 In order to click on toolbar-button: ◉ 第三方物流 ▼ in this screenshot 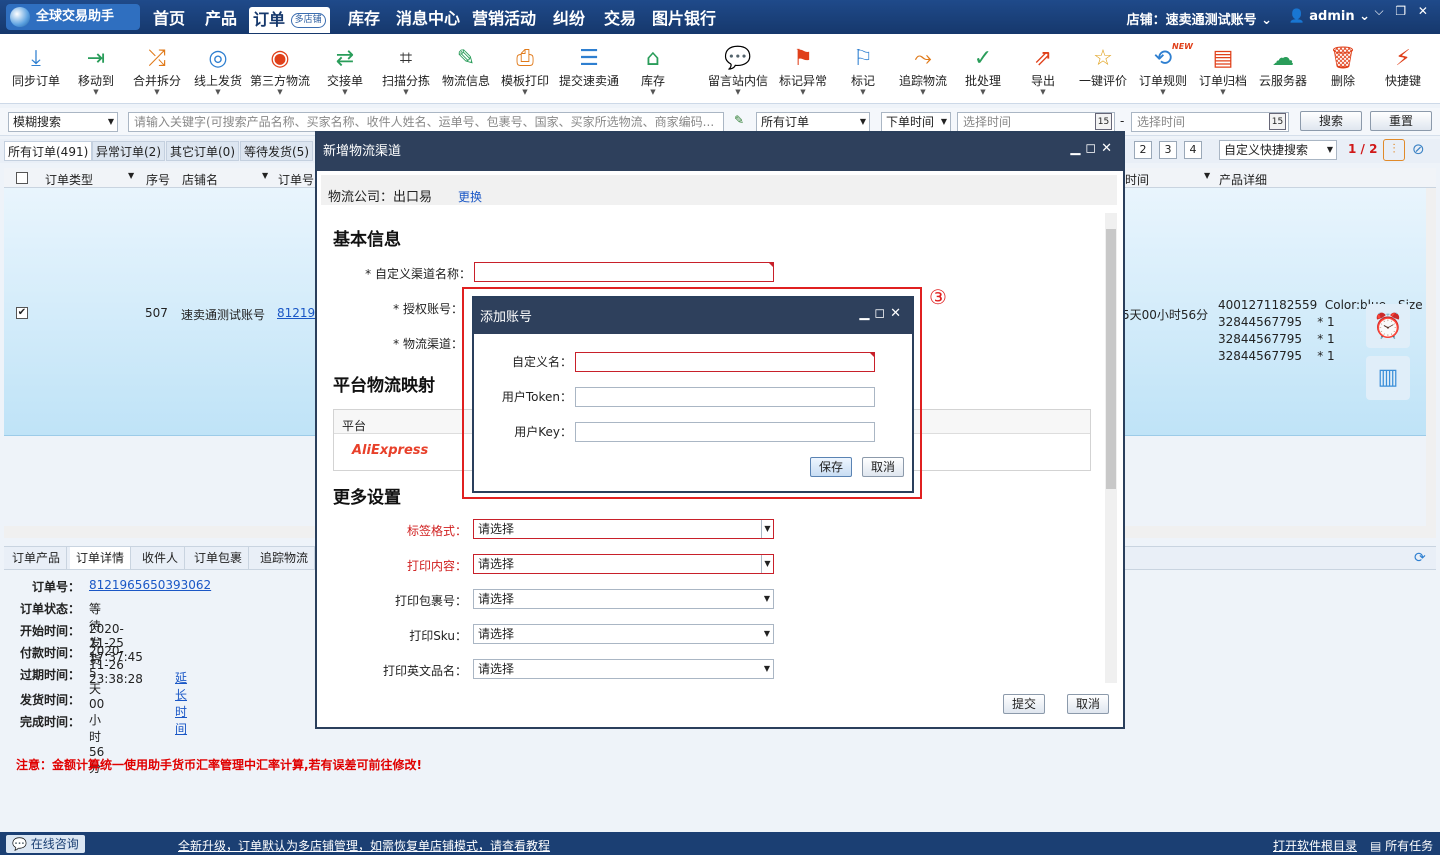, I will do `click(280, 71)`.